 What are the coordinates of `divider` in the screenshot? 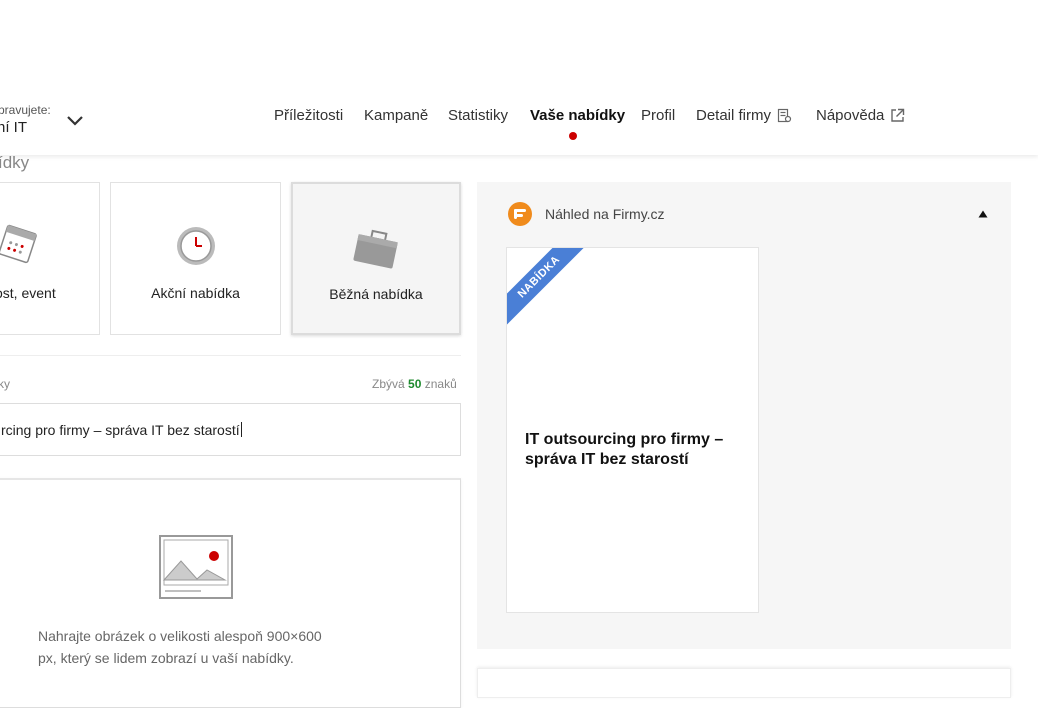 It's located at (230, 355).